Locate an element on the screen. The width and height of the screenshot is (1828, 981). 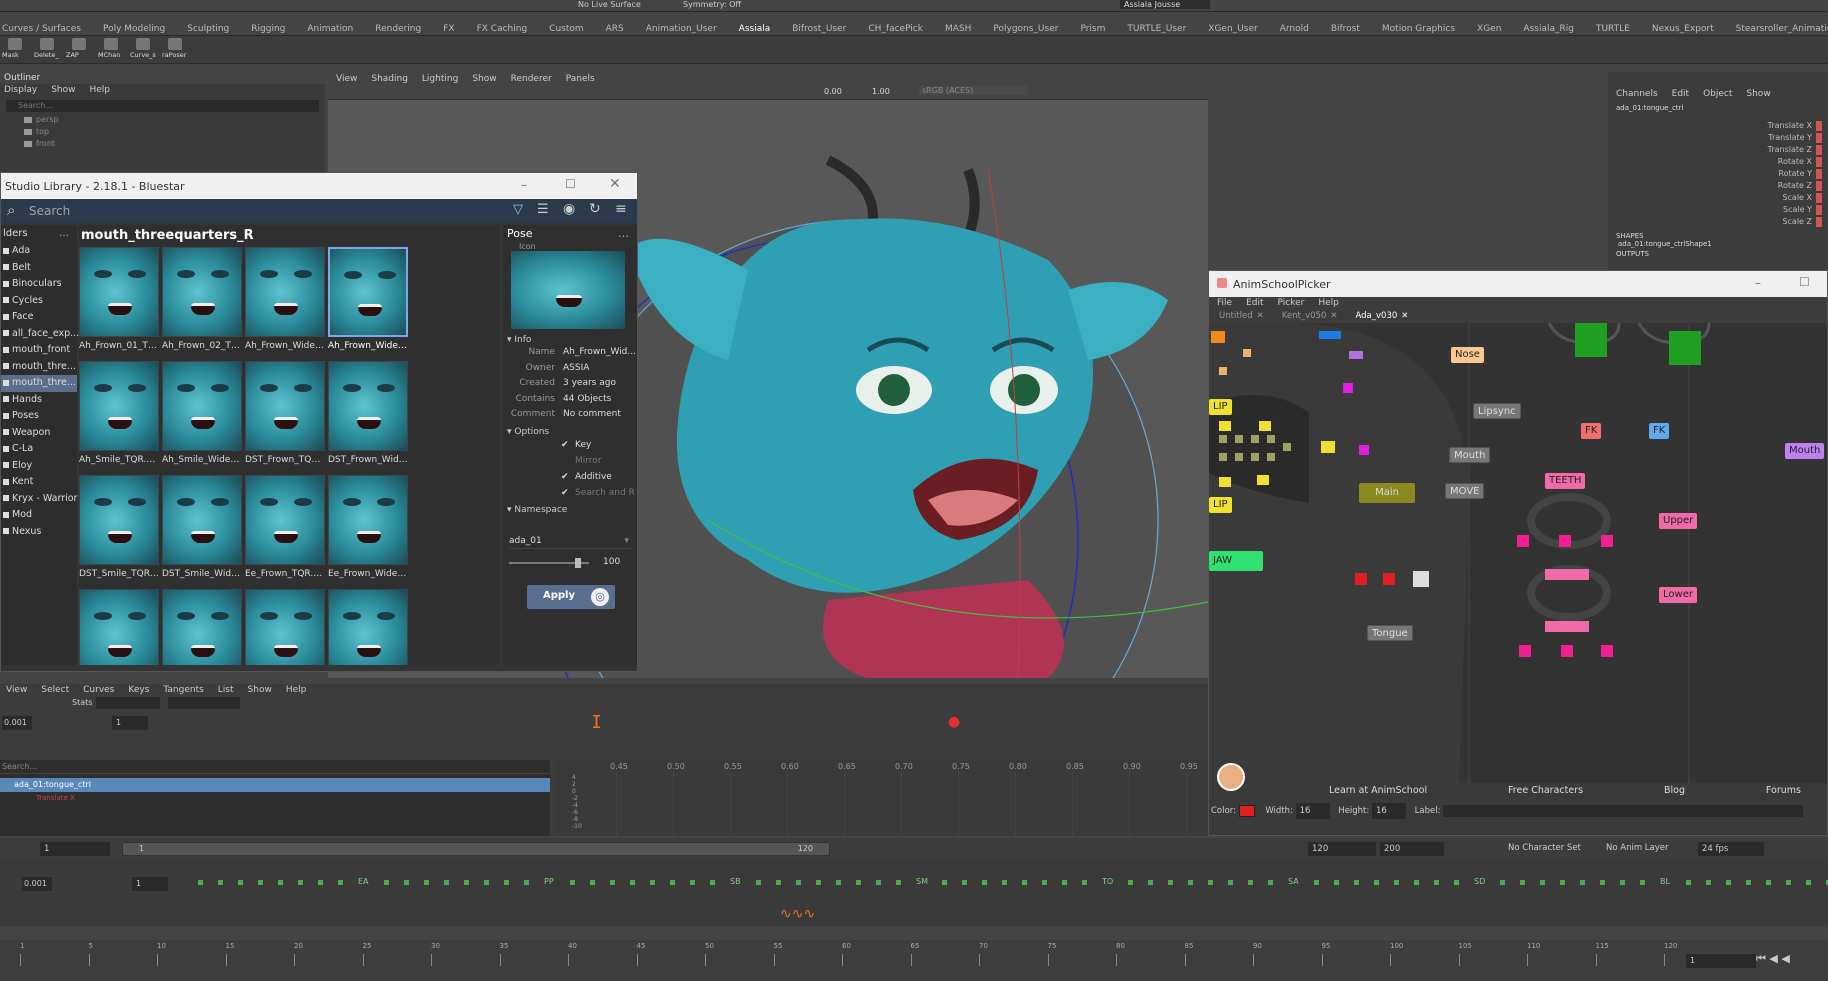
picker-menu-item: File is located at coordinates (1224, 303).